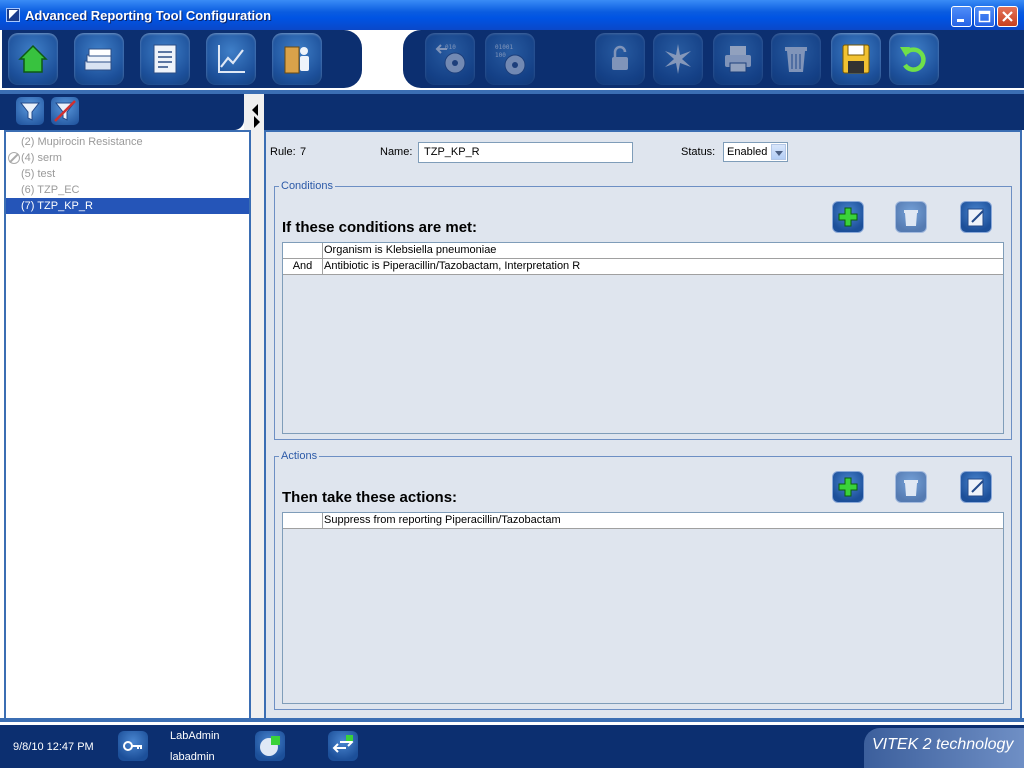  Describe the element at coordinates (283, 152) in the screenshot. I see `rule-label: Rule:` at that location.